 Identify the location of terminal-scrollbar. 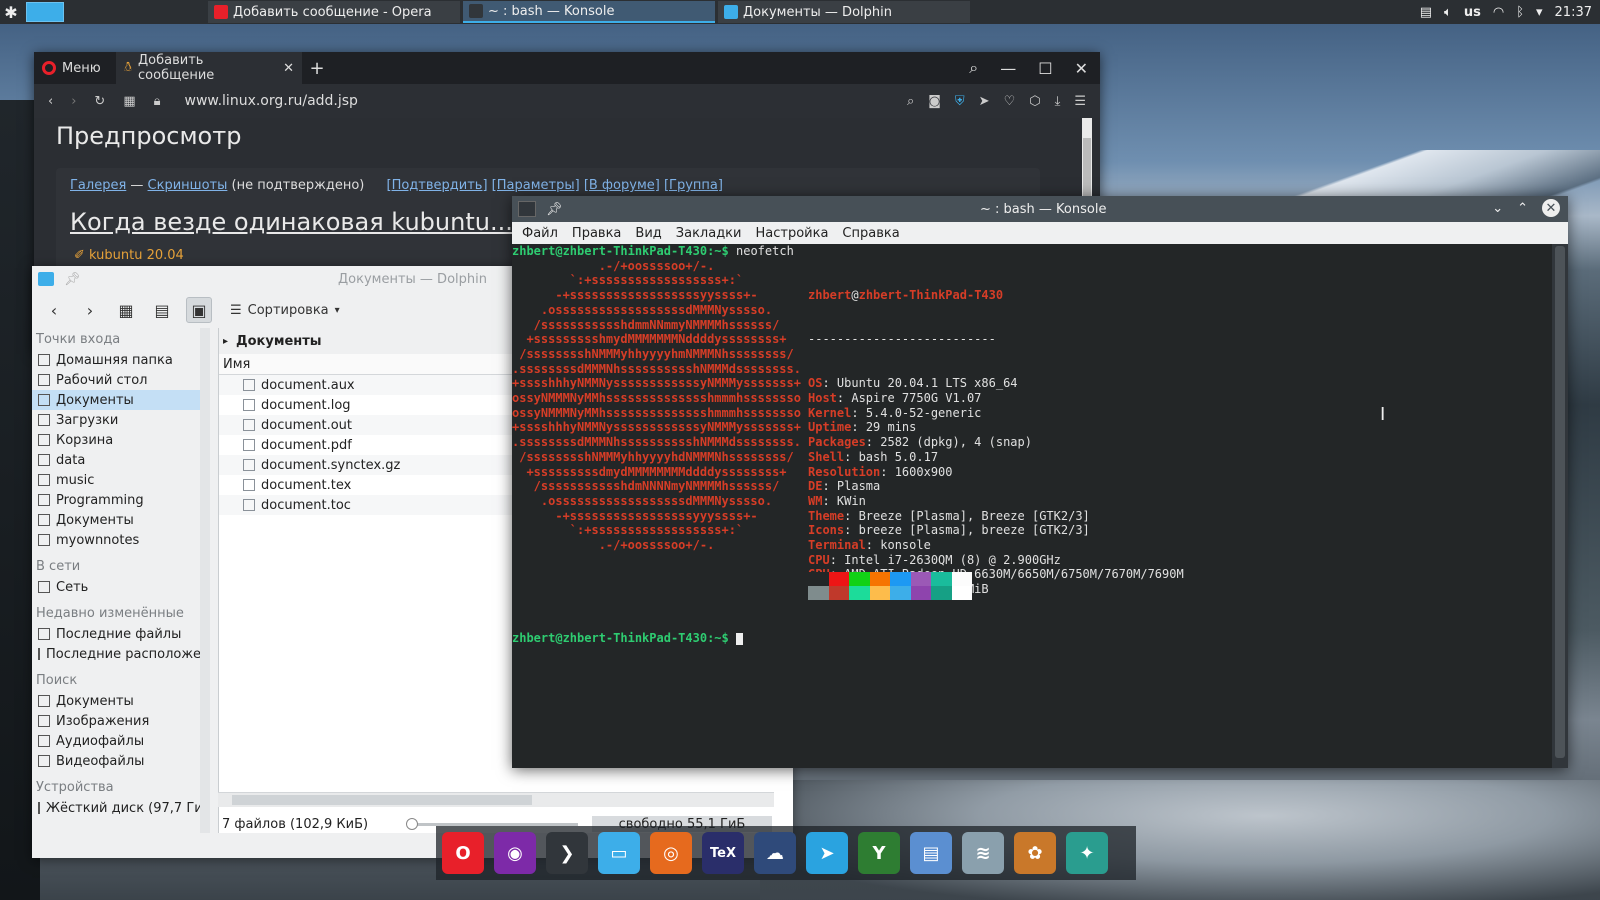
(1560, 506).